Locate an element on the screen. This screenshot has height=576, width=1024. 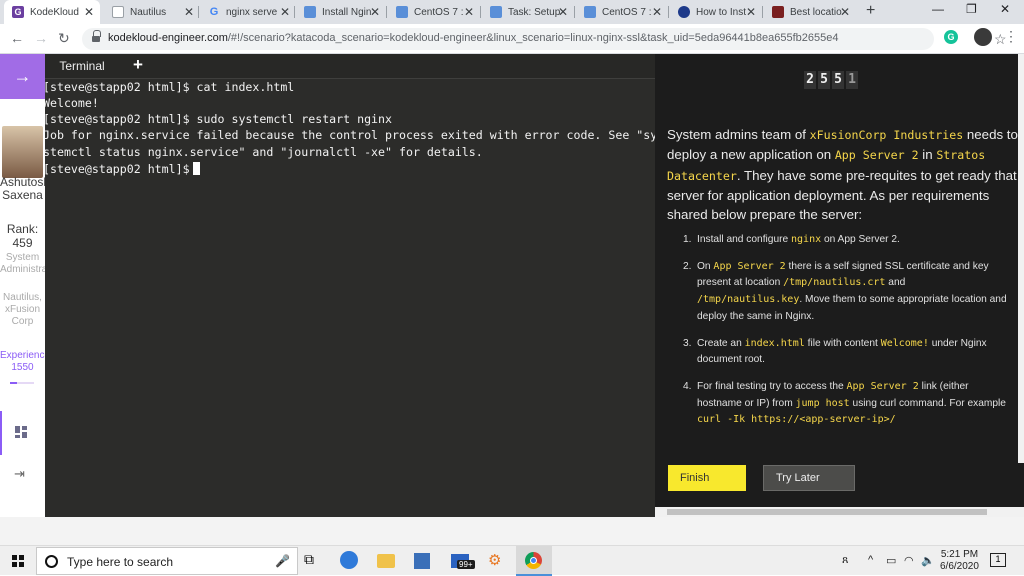
user-role: System Administrator is located at coordinates (29, 263).